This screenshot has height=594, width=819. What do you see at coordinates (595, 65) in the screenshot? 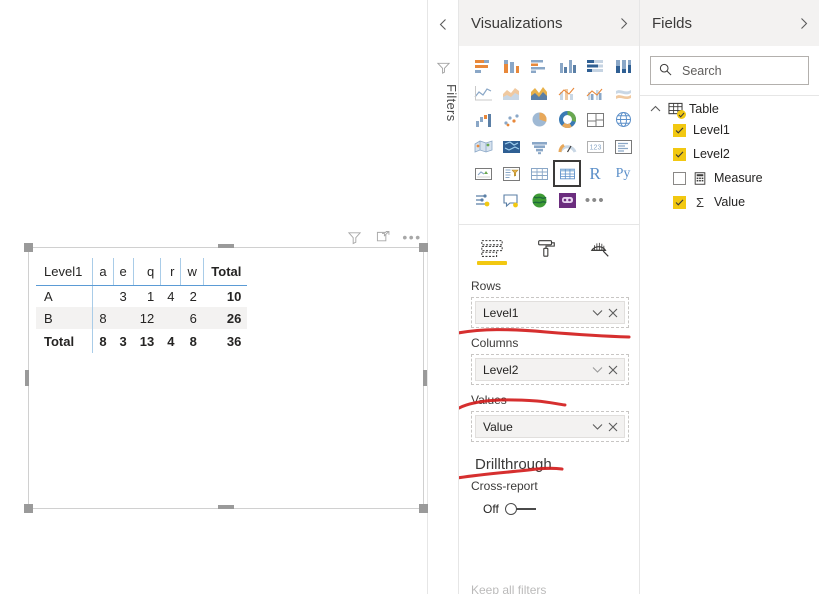
I see `viz-100-stacked-bar-chart` at bounding box center [595, 65].